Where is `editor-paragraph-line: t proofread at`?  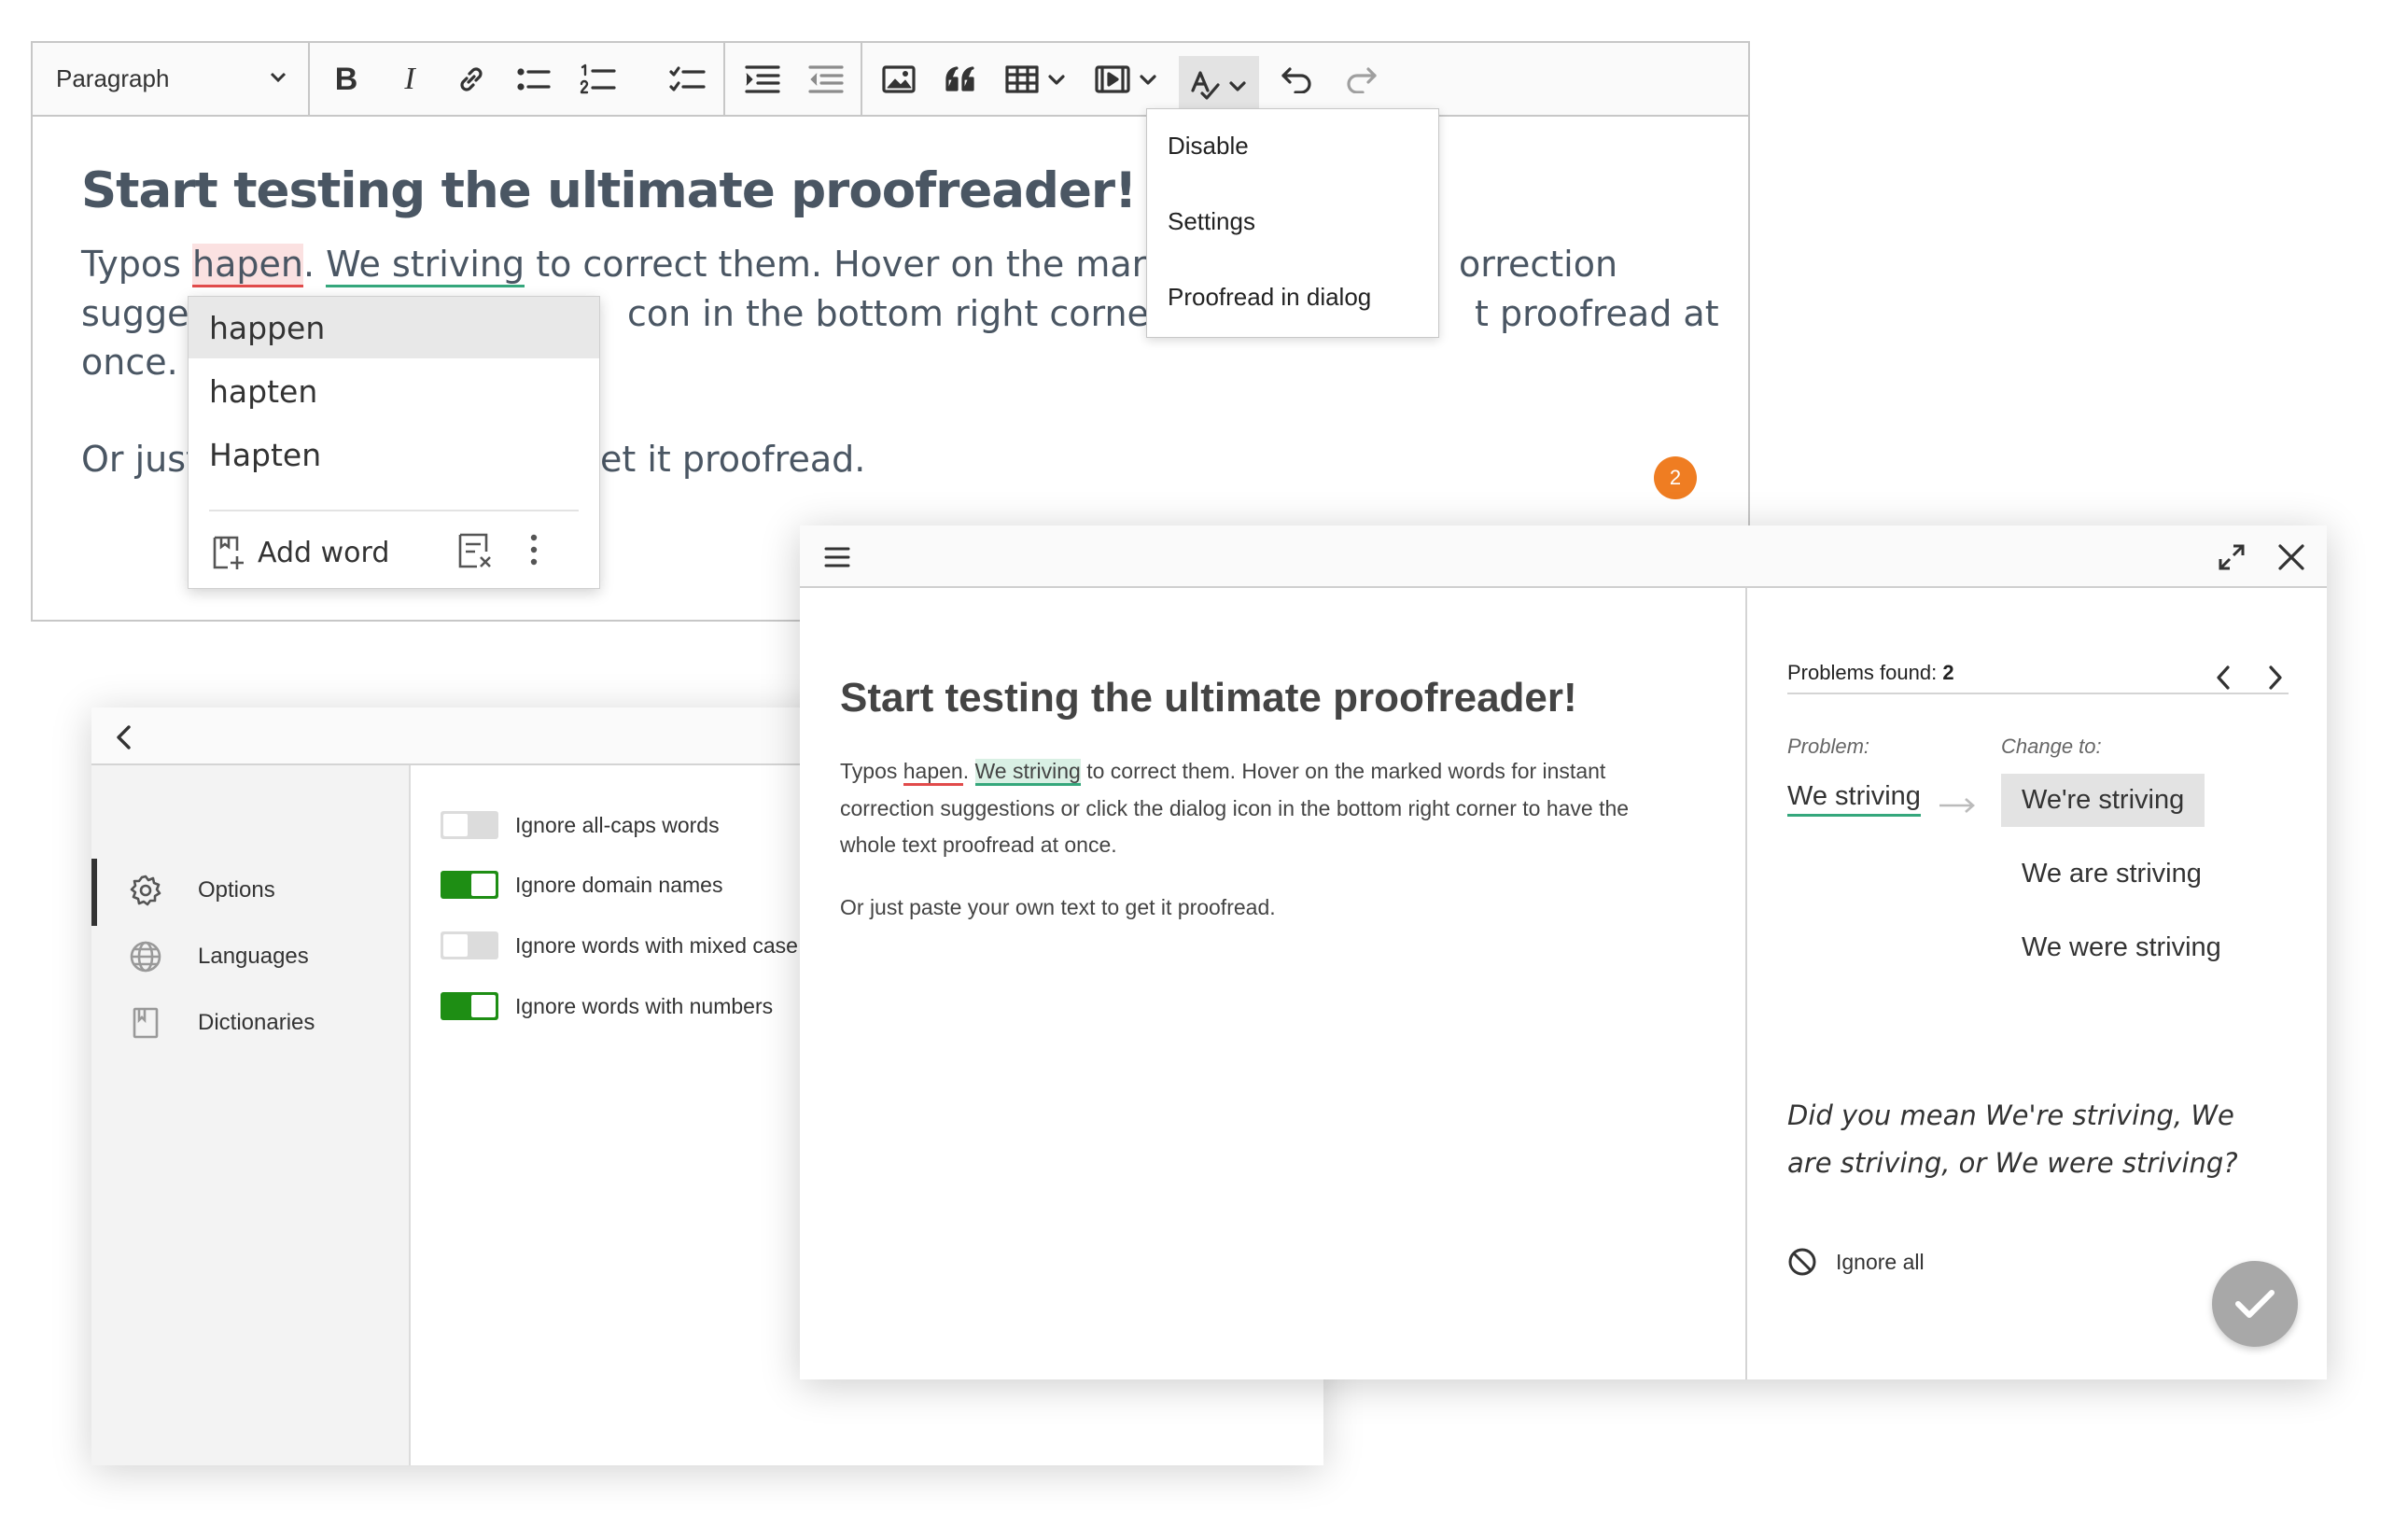 editor-paragraph-line: t proofread at is located at coordinates (1597, 313).